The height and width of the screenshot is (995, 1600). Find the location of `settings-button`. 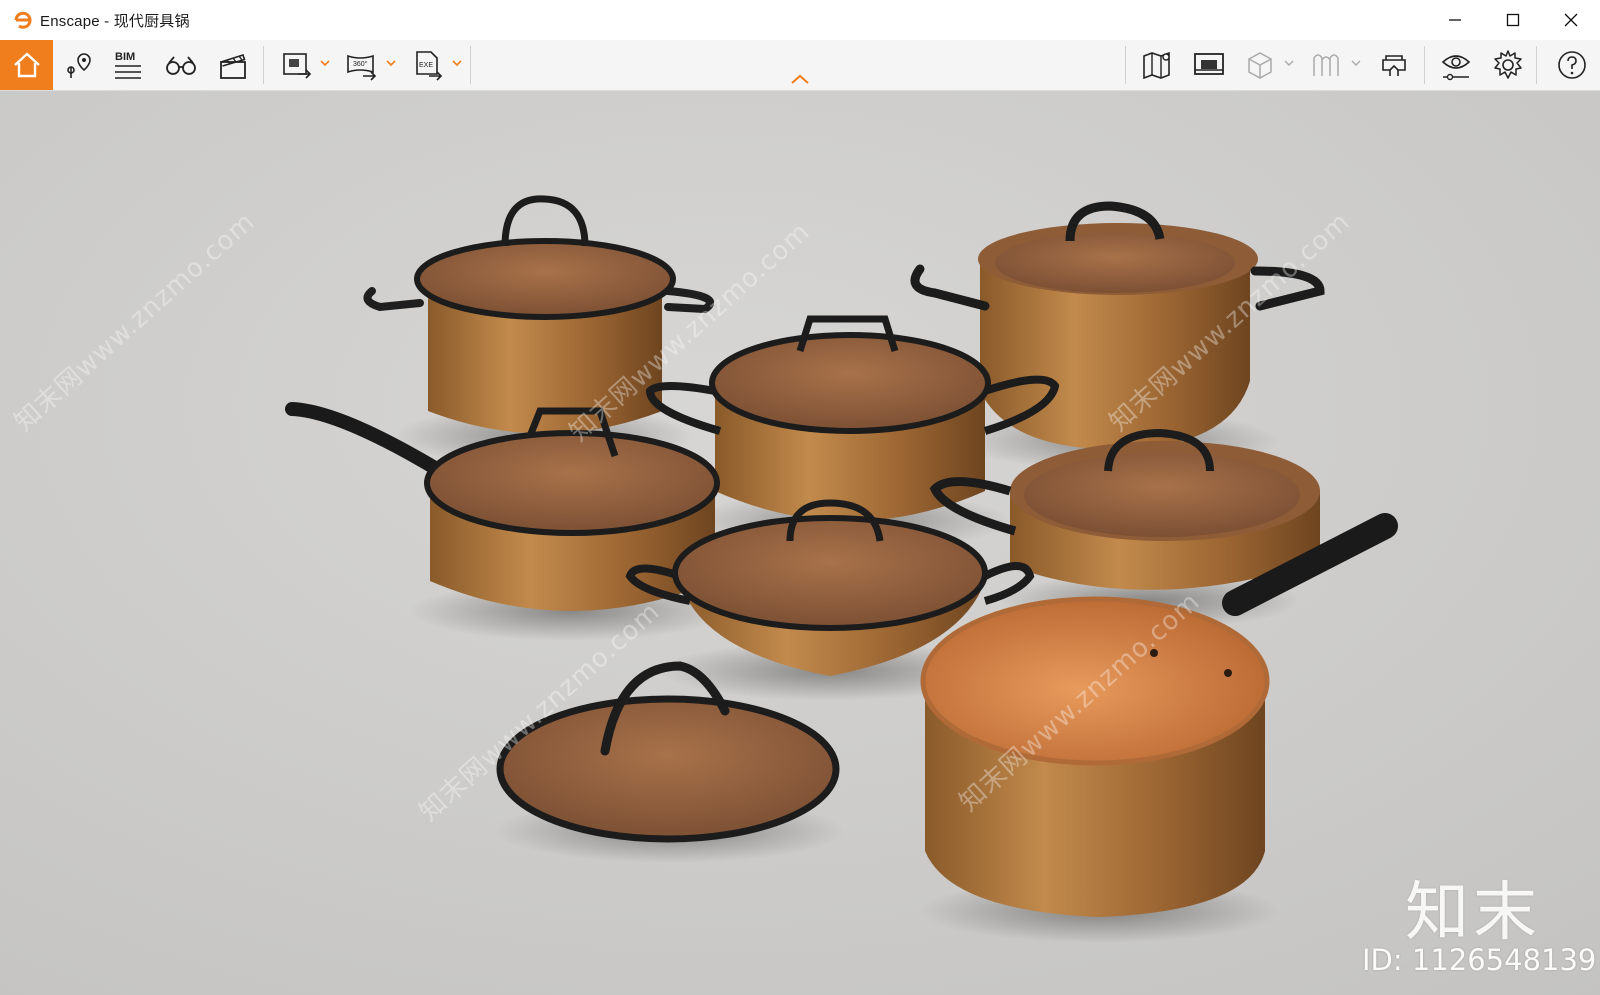

settings-button is located at coordinates (1508, 65).